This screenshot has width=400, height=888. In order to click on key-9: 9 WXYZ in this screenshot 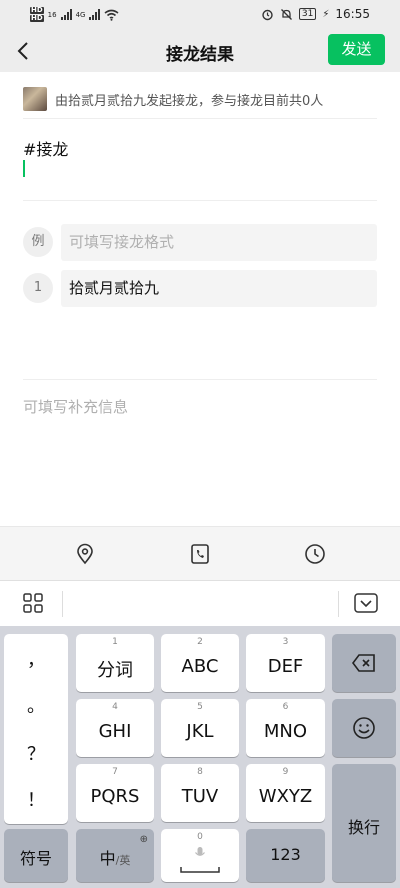, I will do `click(285, 793)`.